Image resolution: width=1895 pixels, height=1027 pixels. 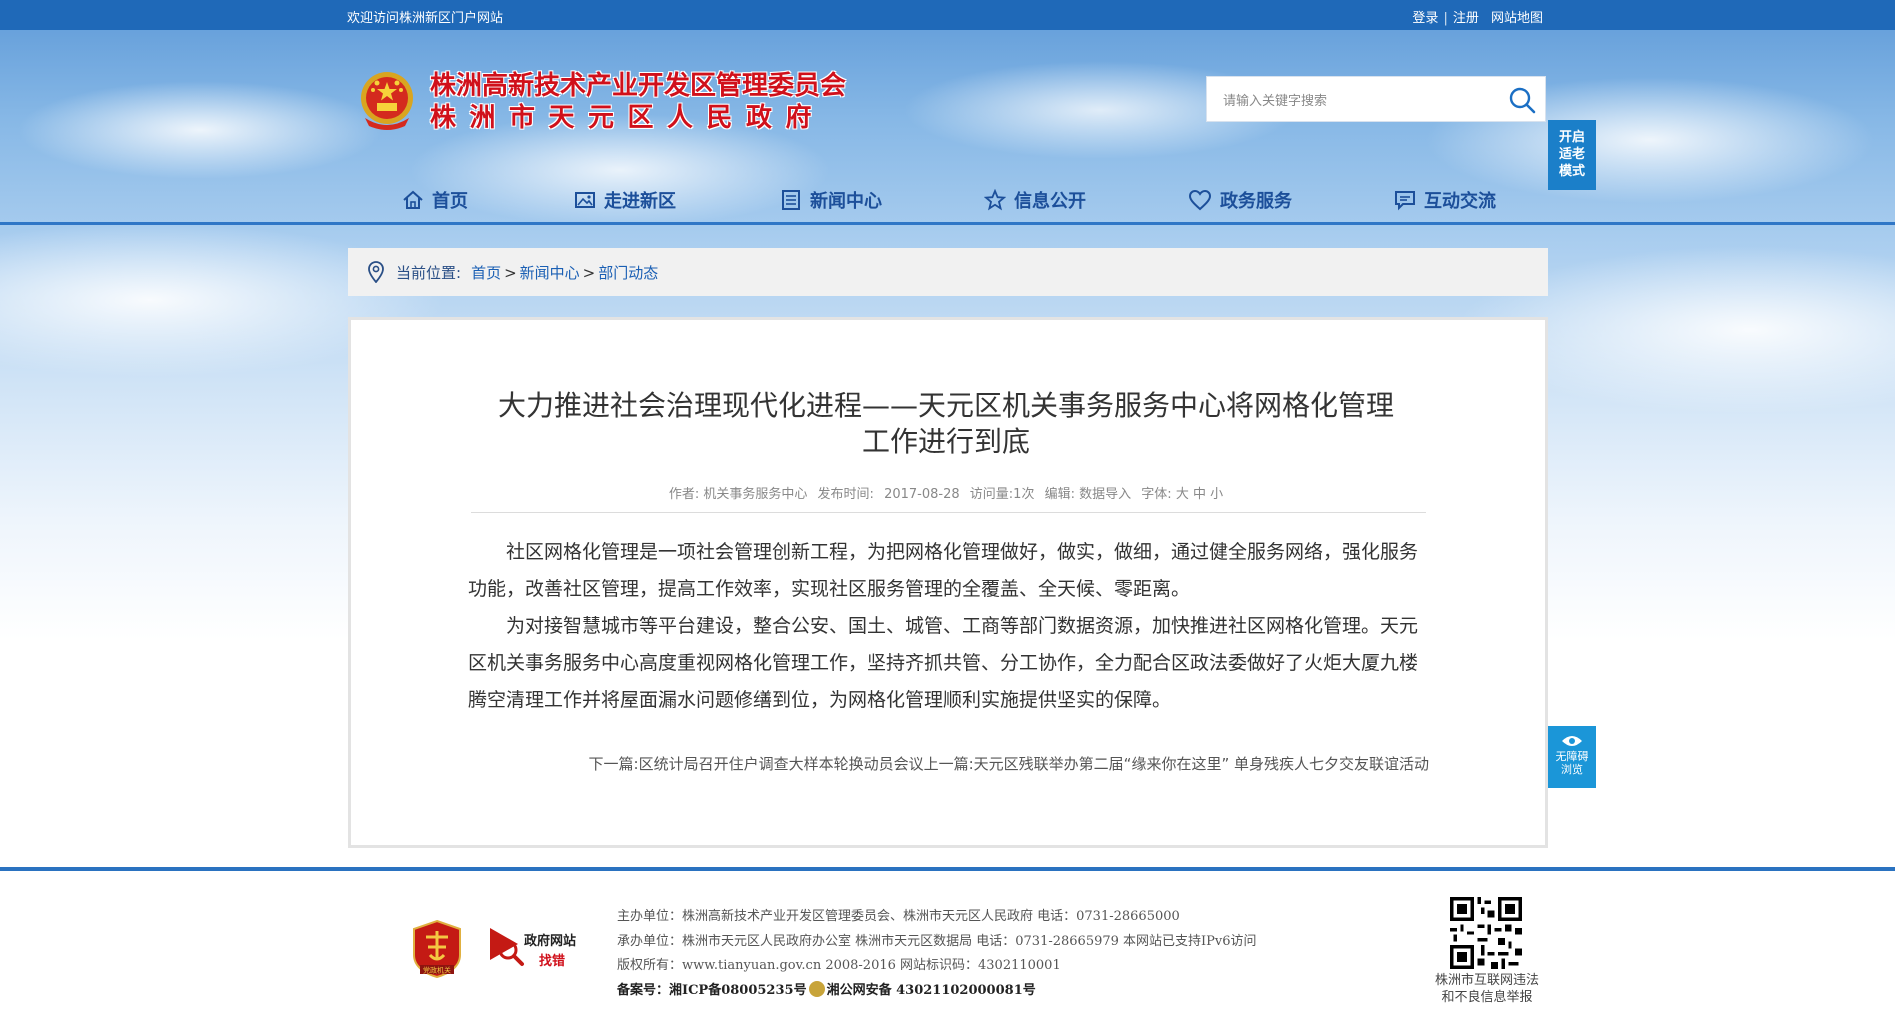 What do you see at coordinates (1405, 201) in the screenshot?
I see `chat-icon` at bounding box center [1405, 201].